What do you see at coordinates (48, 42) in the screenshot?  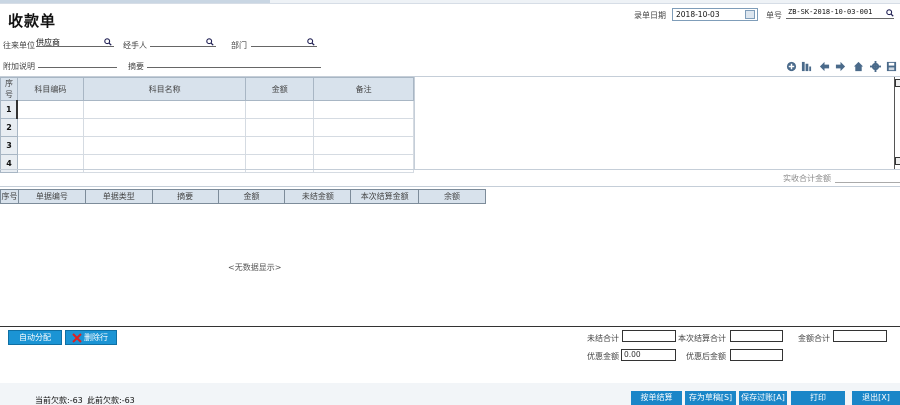 I see `partner-value: 供应商` at bounding box center [48, 42].